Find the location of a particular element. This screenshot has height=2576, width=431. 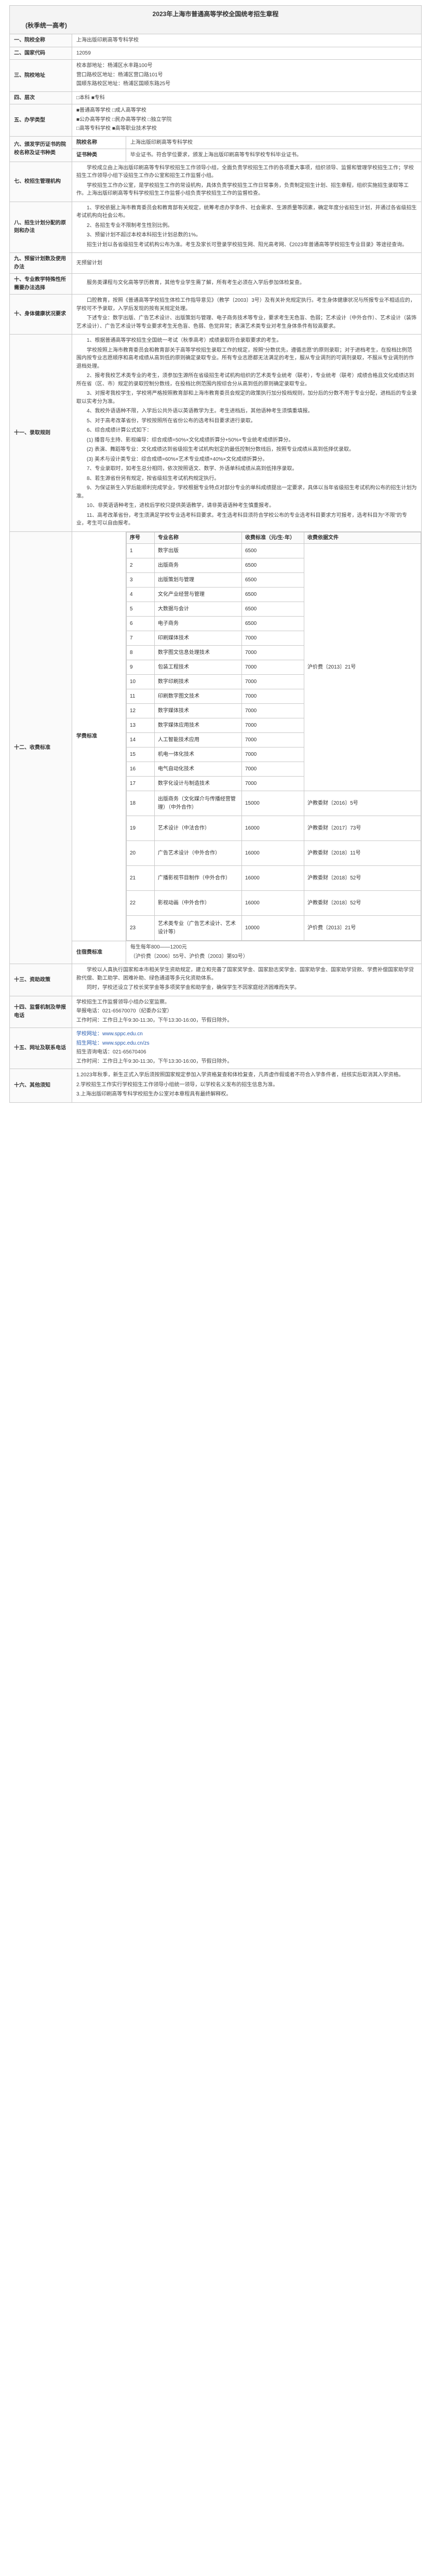

tuition-index: 22 is located at coordinates (140, 903).